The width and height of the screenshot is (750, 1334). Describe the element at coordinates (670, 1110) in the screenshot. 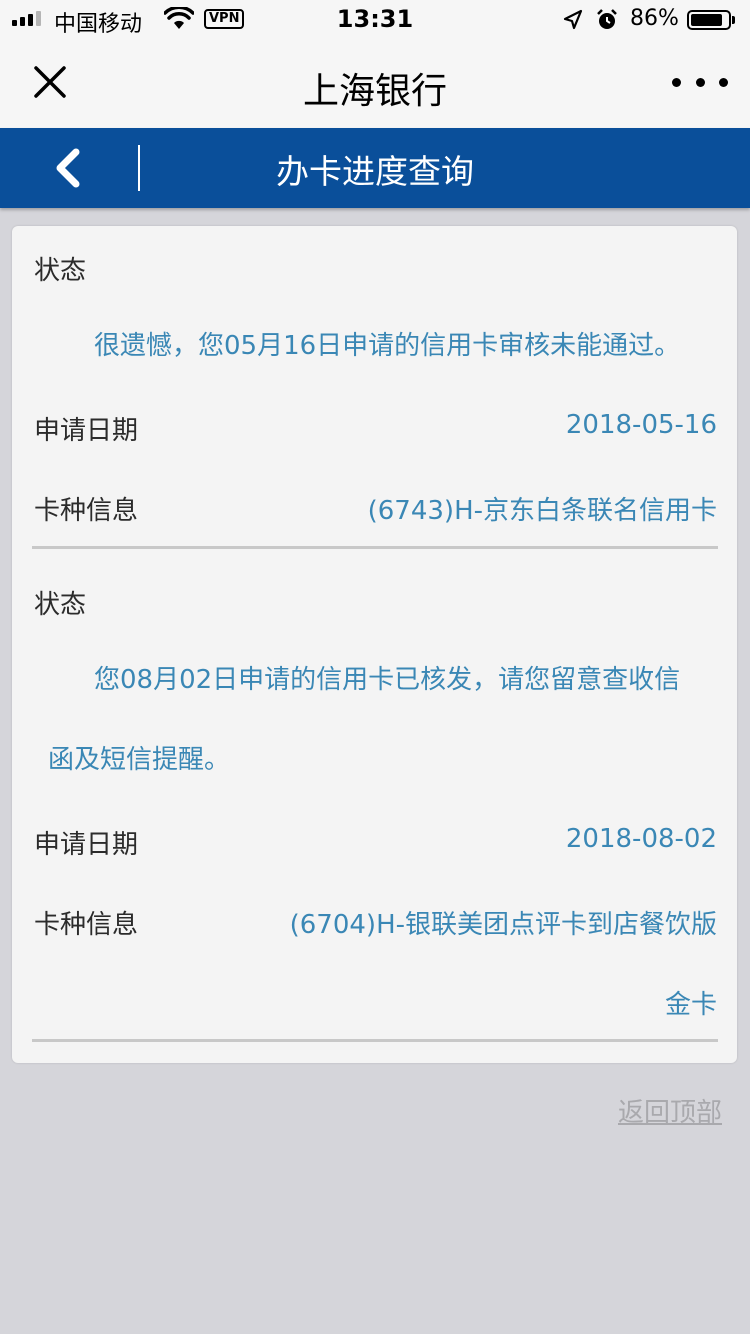

I see `back-to-top-link: 返回顶部` at that location.